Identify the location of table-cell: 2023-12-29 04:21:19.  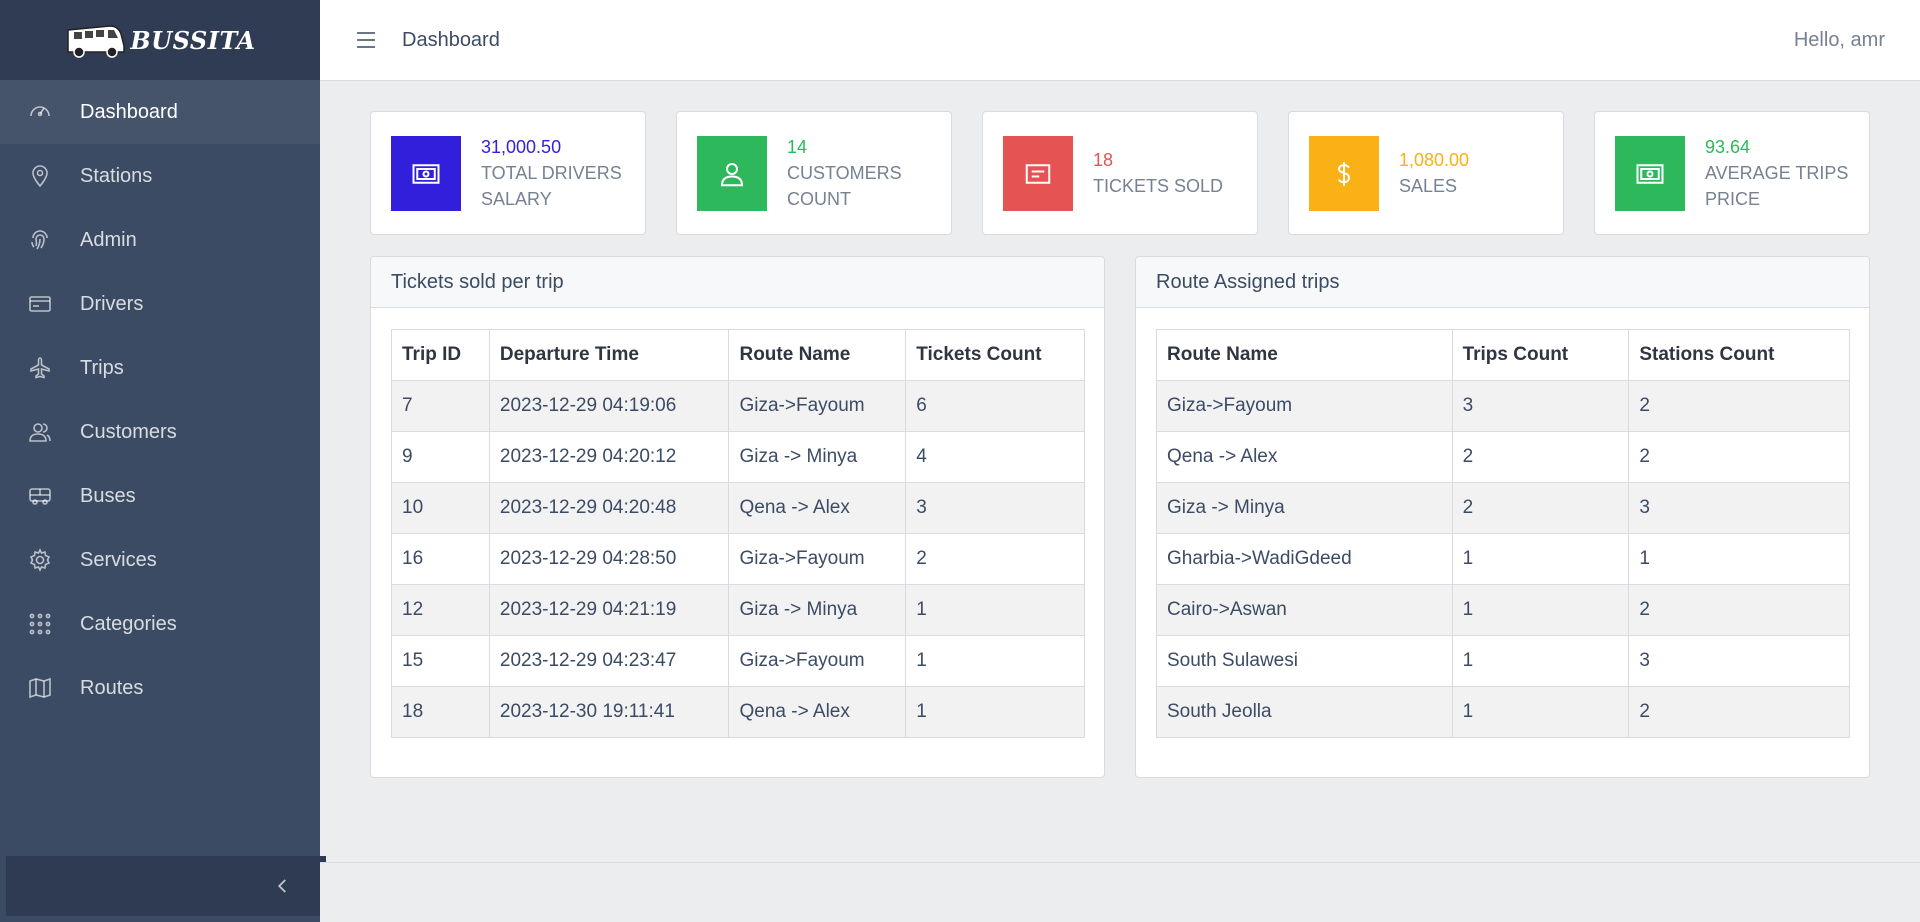
(609, 610).